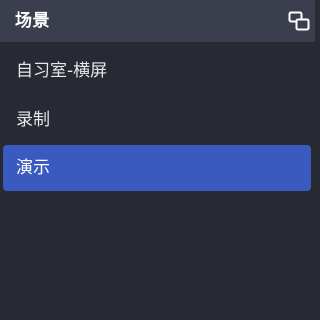 This screenshot has width=320, height=320. I want to click on scene-item-recording: 录制, so click(157, 120).